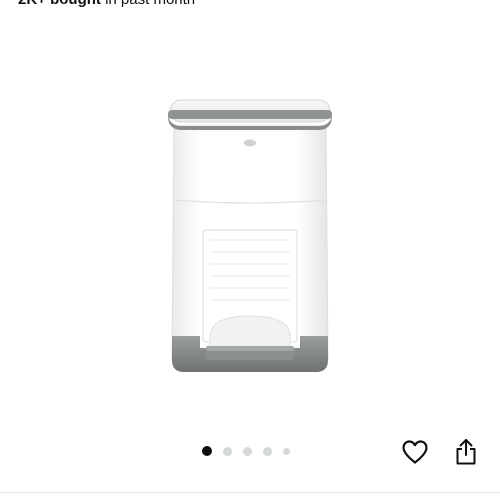 The image size is (500, 500). I want to click on divider, so click(250, 492).